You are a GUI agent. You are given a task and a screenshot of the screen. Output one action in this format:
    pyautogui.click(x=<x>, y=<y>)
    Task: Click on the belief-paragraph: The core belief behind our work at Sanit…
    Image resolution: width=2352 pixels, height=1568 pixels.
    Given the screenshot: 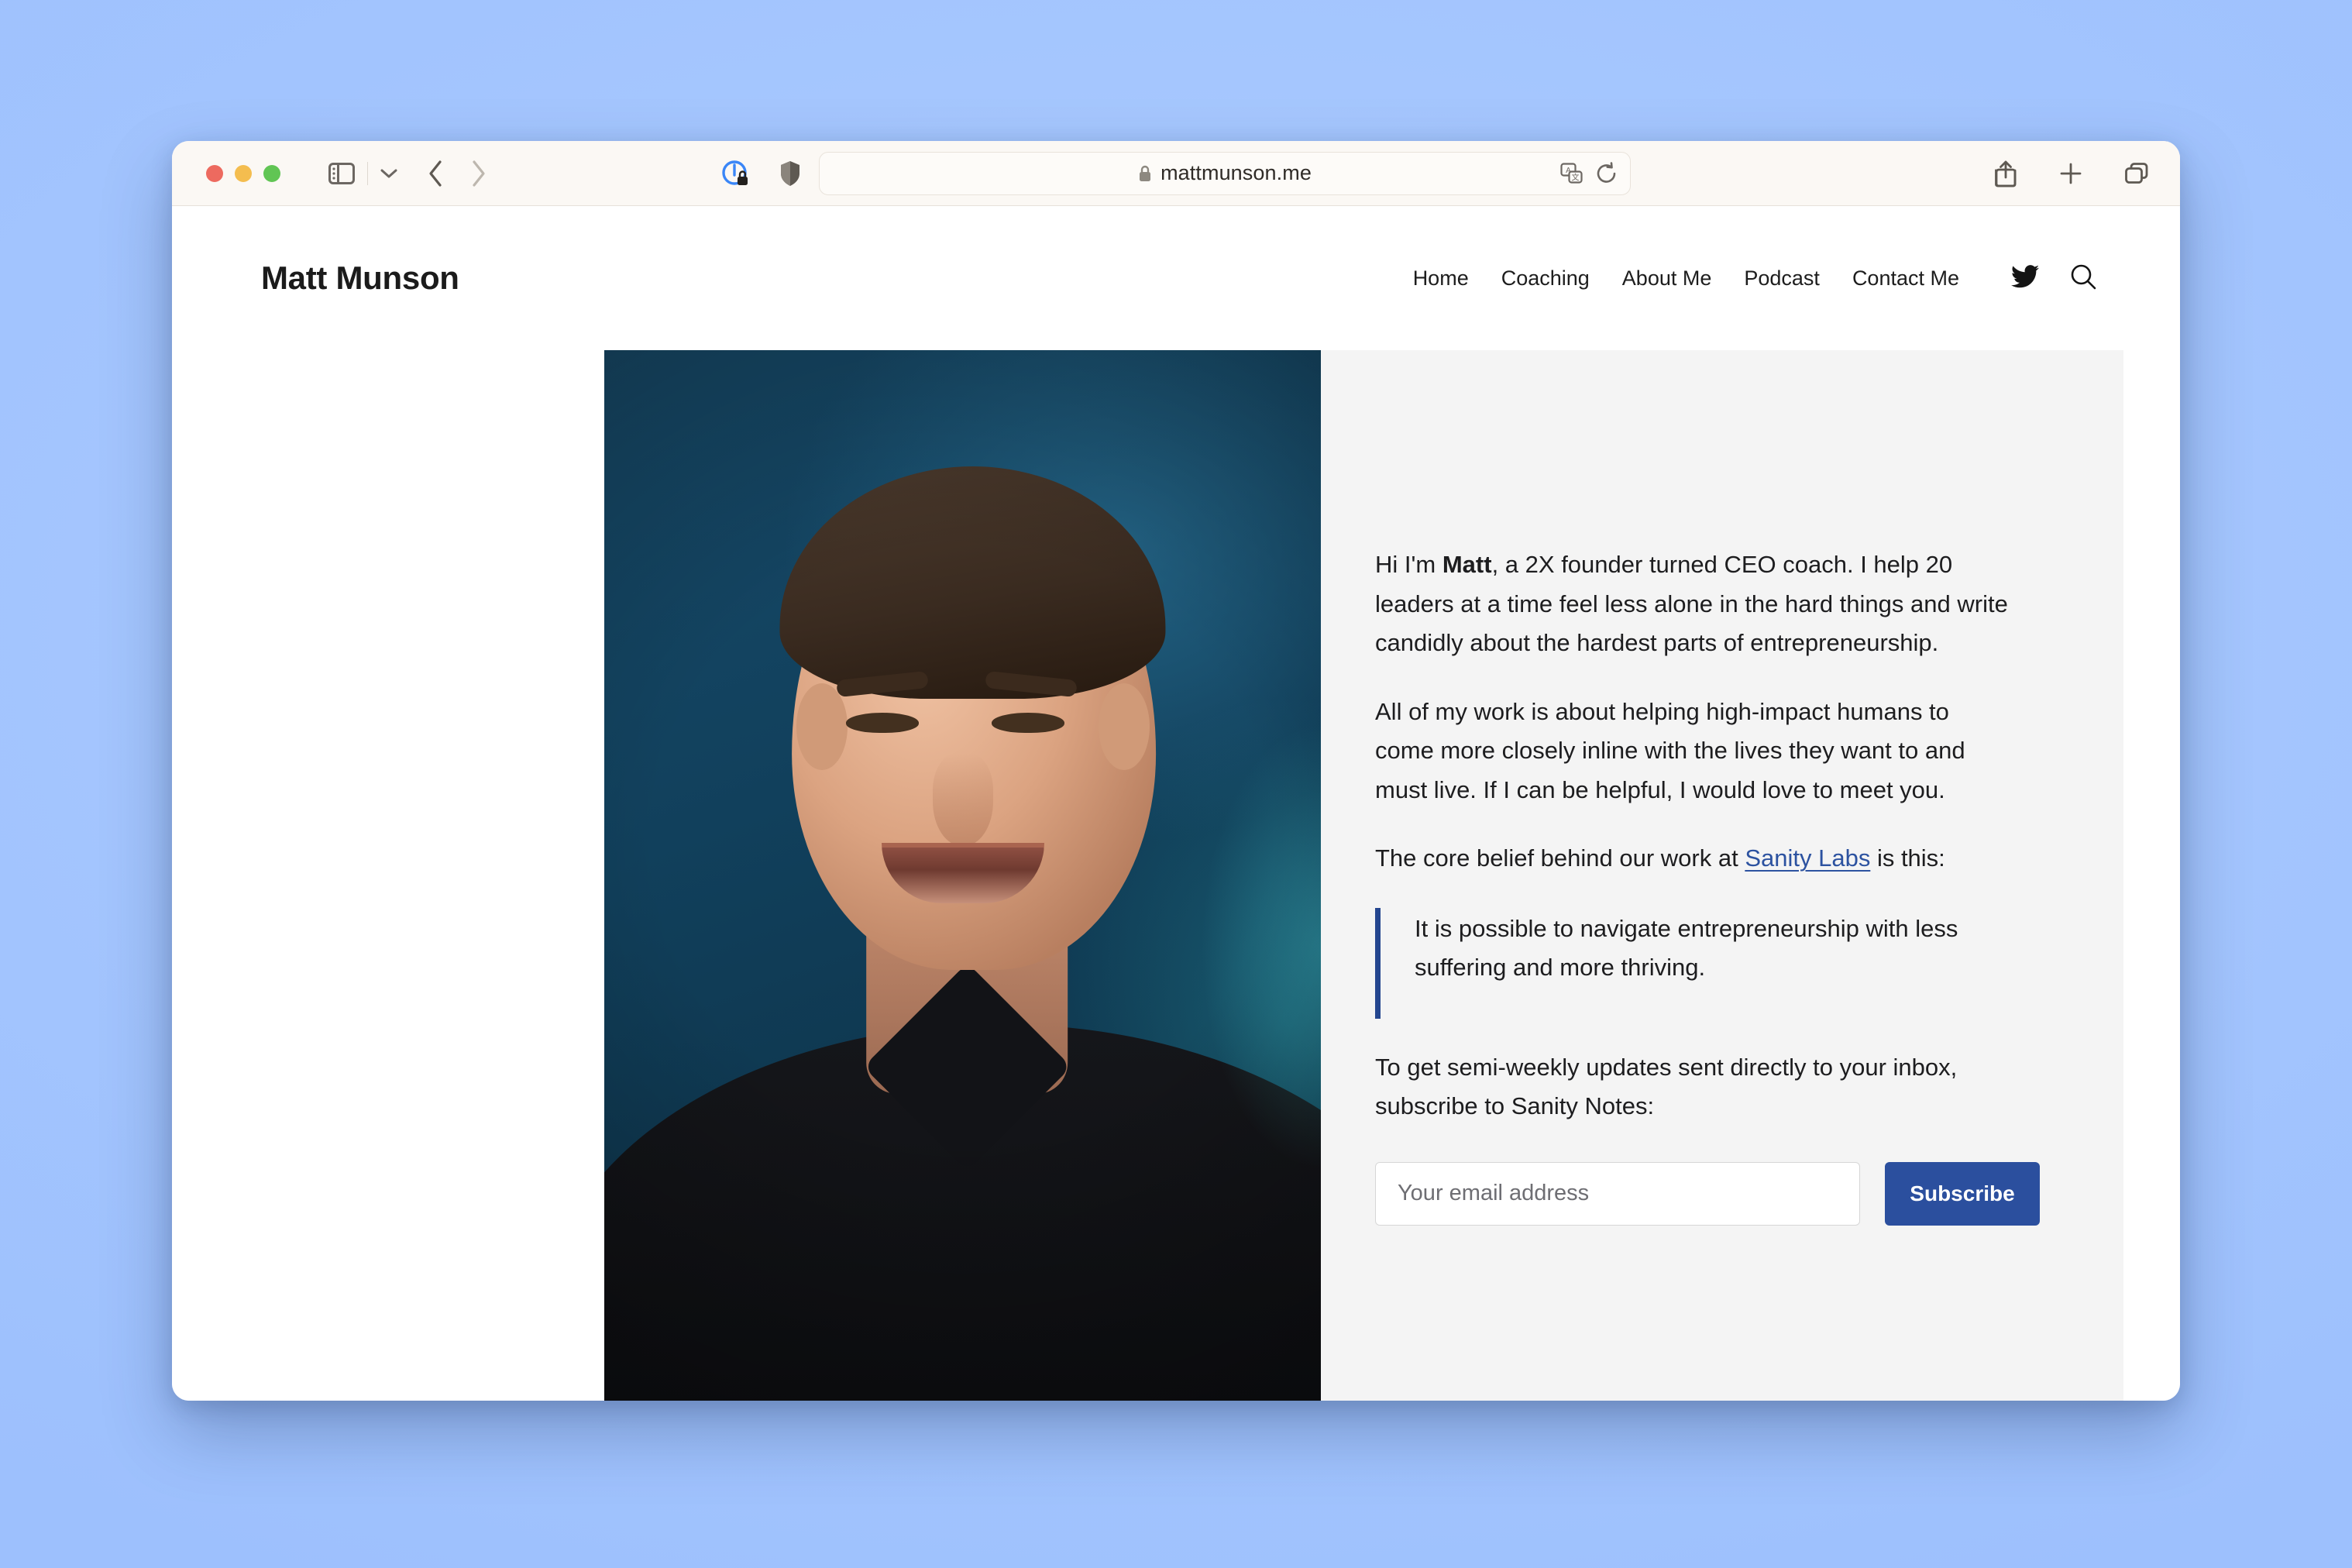 What is the action you would take?
    pyautogui.click(x=1692, y=859)
    